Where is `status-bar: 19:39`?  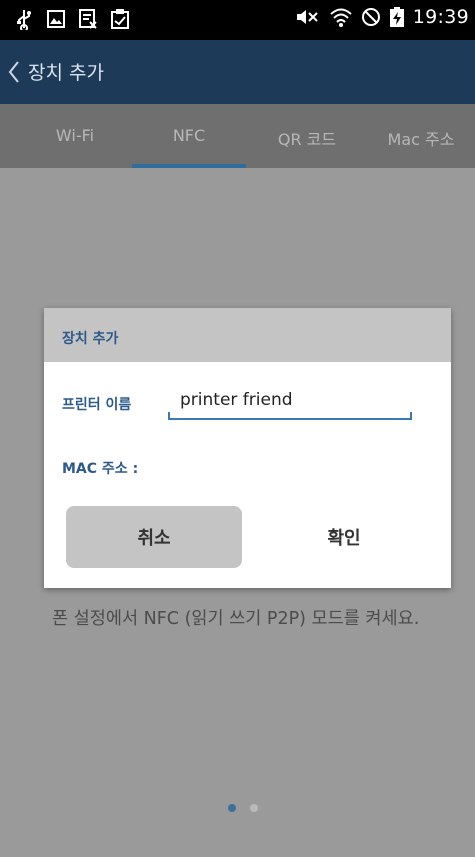 status-bar: 19:39 is located at coordinates (237, 20).